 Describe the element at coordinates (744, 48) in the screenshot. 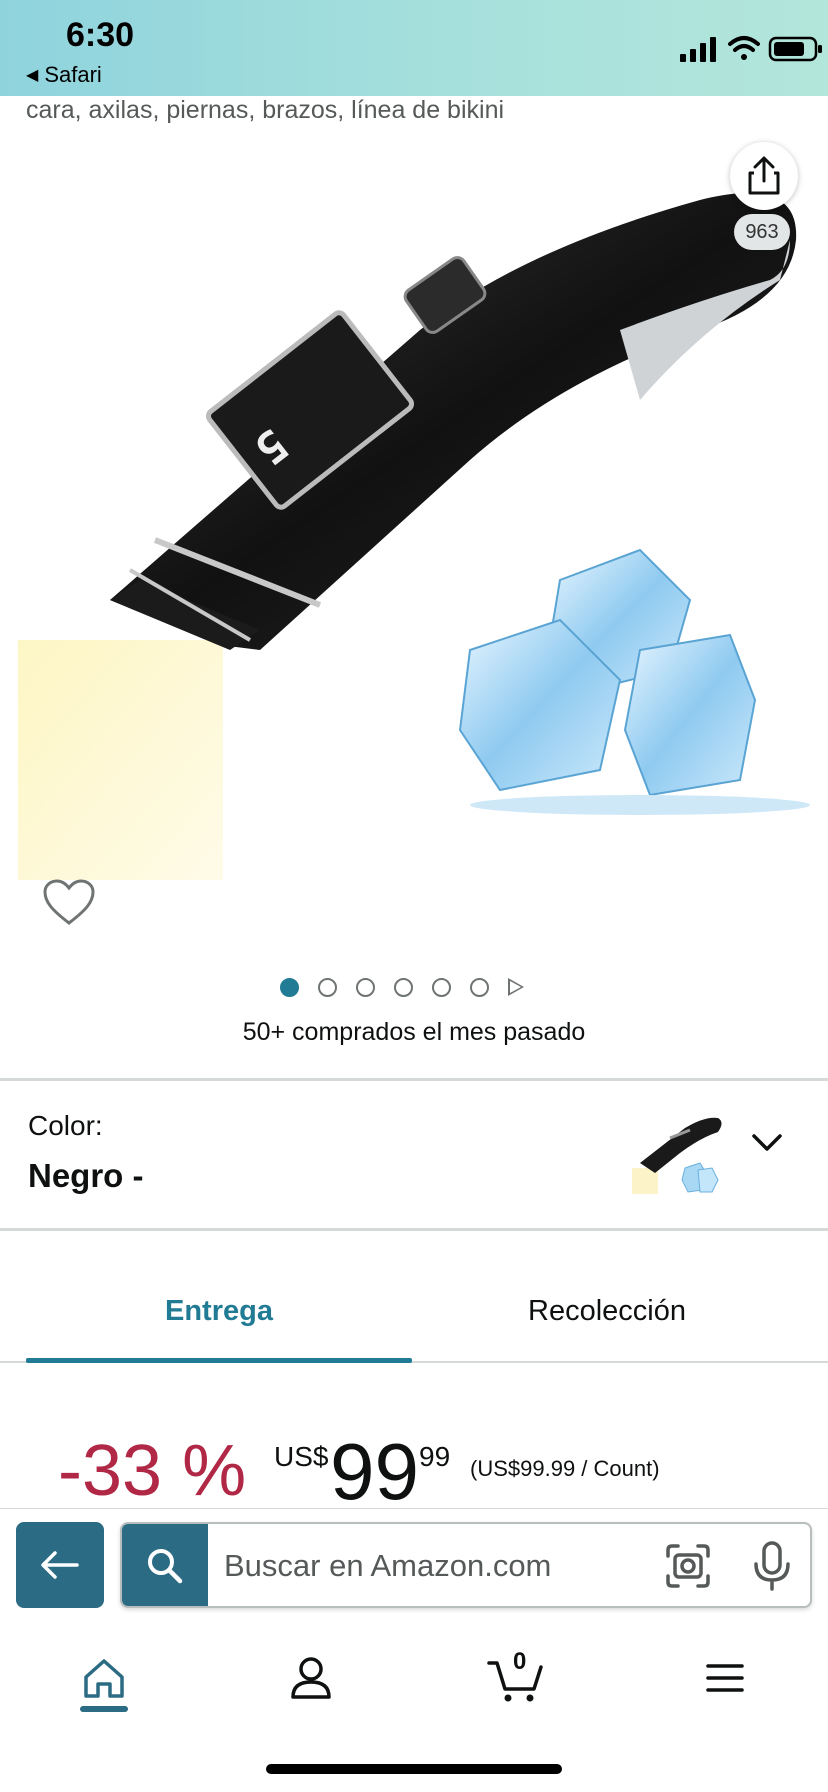

I see `wifi-icon` at that location.